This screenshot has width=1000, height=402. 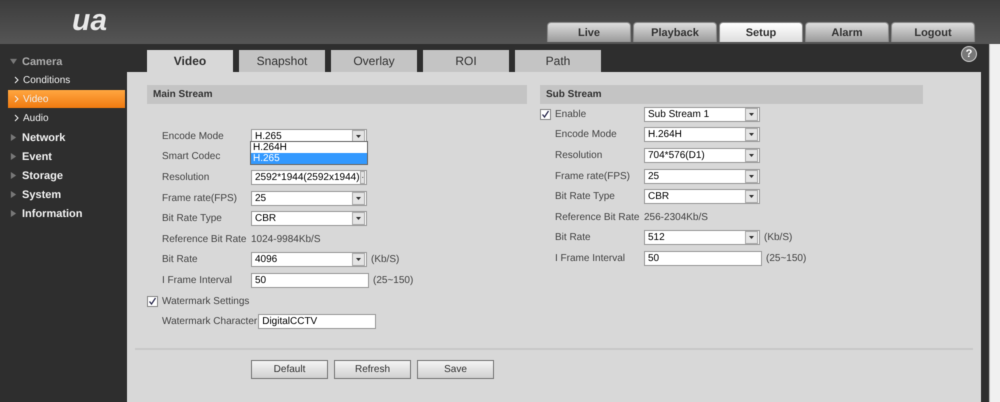 What do you see at coordinates (676, 217) in the screenshot?
I see `field-value: 256-2304Kb/S` at bounding box center [676, 217].